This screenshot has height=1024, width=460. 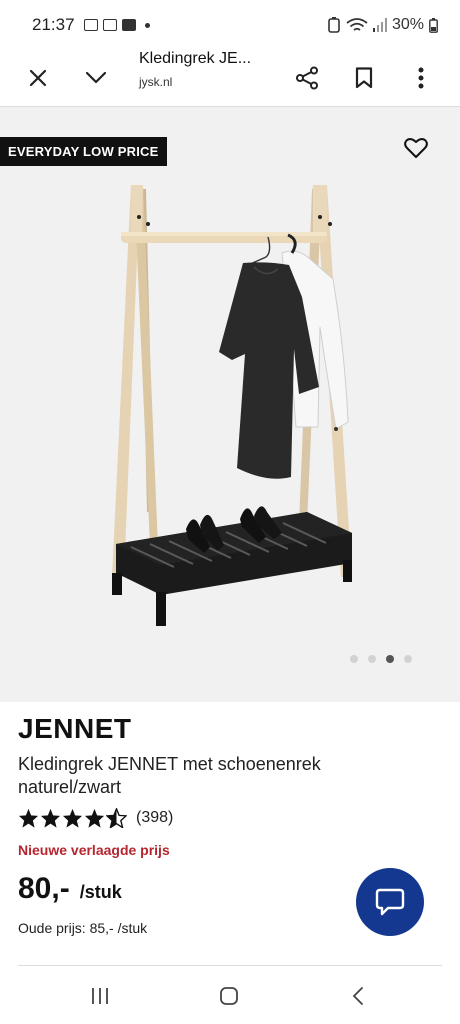 I want to click on more-options-button, so click(x=421, y=78).